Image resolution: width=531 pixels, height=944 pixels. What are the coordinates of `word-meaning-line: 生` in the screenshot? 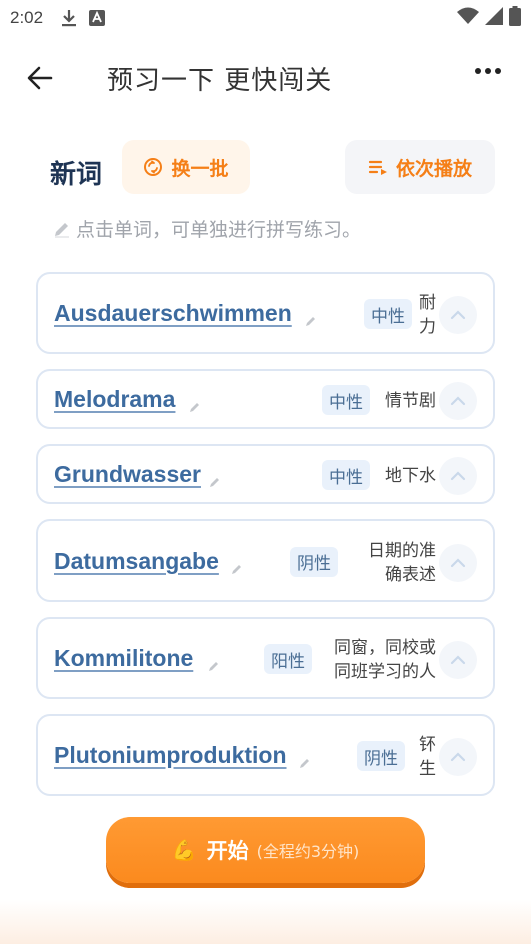 It's located at (427, 769).